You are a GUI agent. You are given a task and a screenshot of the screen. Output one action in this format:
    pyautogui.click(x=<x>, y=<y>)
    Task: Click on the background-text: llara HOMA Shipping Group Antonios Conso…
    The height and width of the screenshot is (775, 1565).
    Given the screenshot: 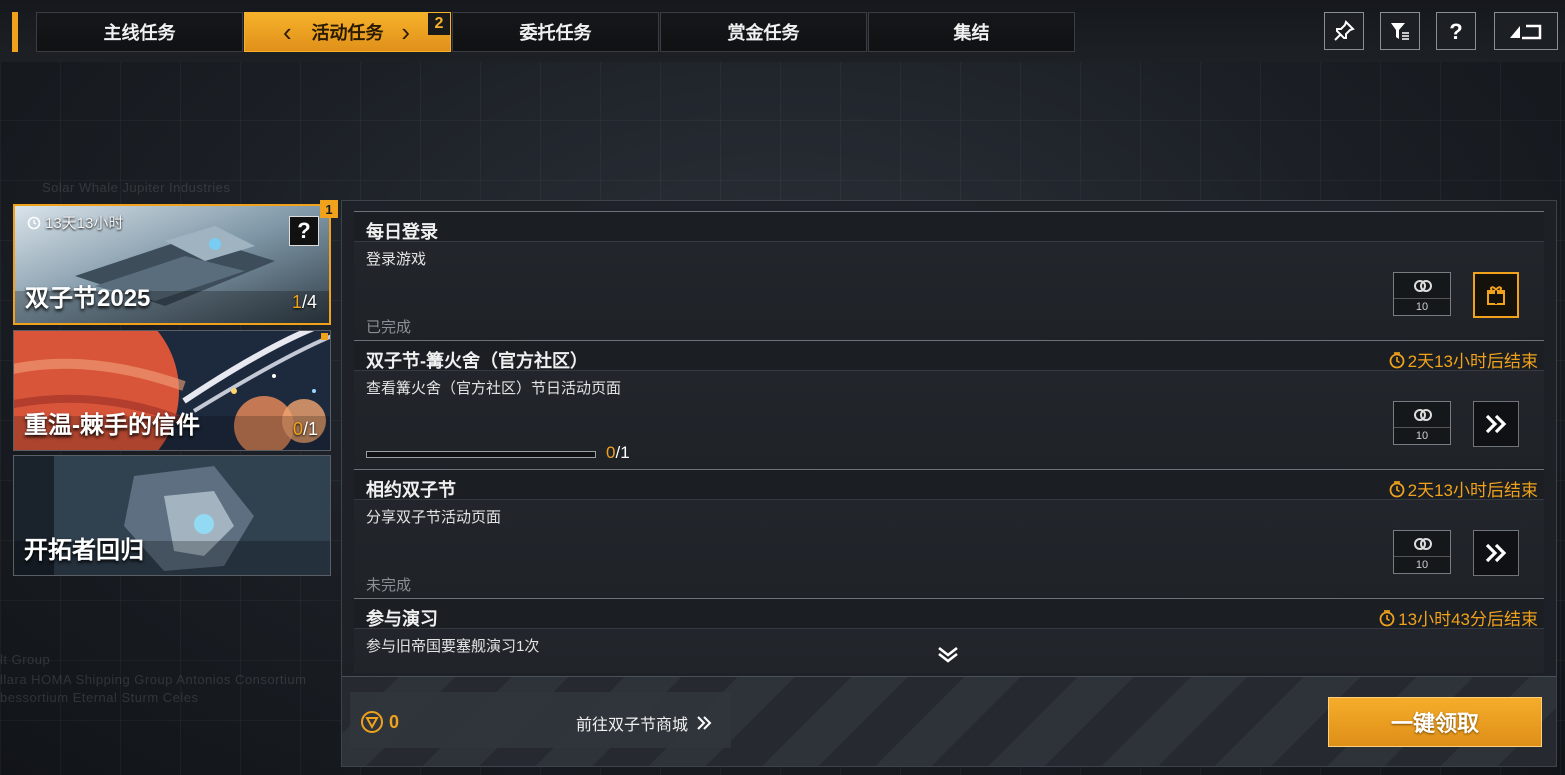 What is the action you would take?
    pyautogui.click(x=153, y=679)
    